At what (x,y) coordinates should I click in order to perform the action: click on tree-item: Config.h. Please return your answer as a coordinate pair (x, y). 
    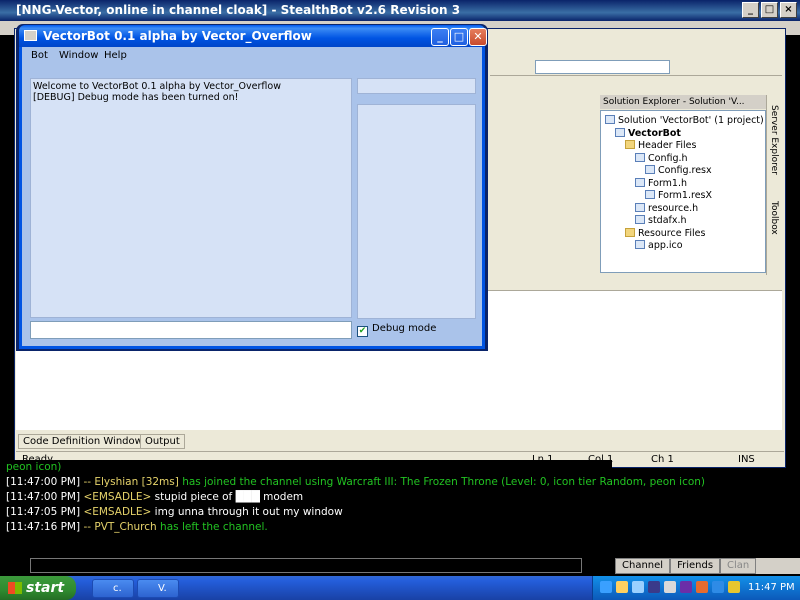
    Looking at the image, I should click on (661, 159).